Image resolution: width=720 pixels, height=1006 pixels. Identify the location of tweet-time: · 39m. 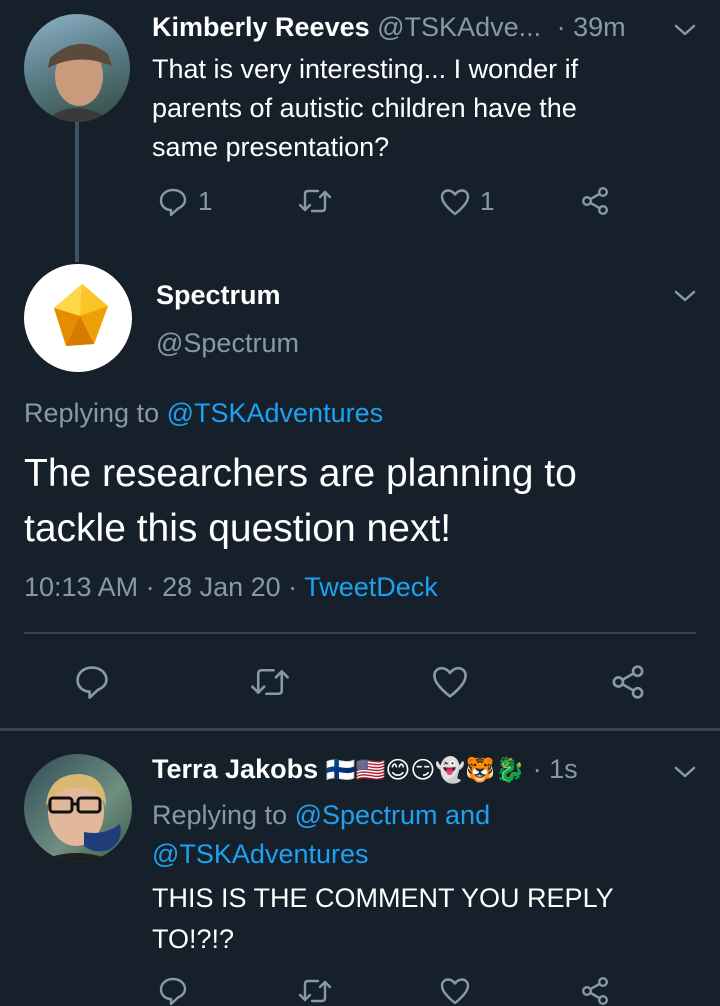
(591, 27).